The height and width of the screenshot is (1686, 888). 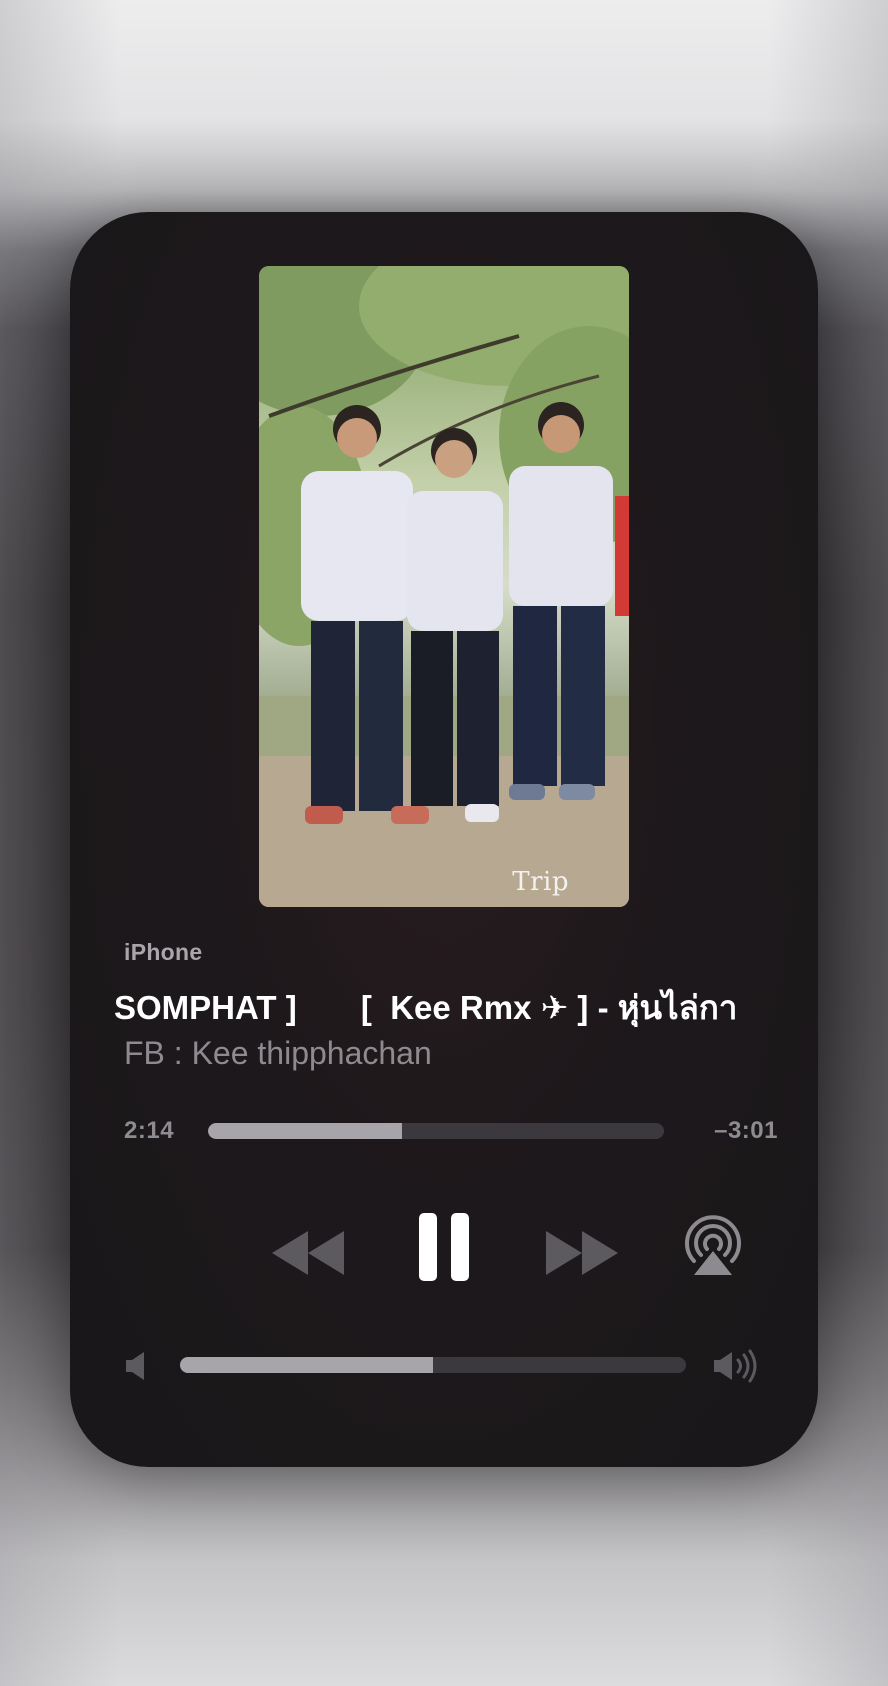 What do you see at coordinates (305, 1131) in the screenshot?
I see `playback-progress-fill` at bounding box center [305, 1131].